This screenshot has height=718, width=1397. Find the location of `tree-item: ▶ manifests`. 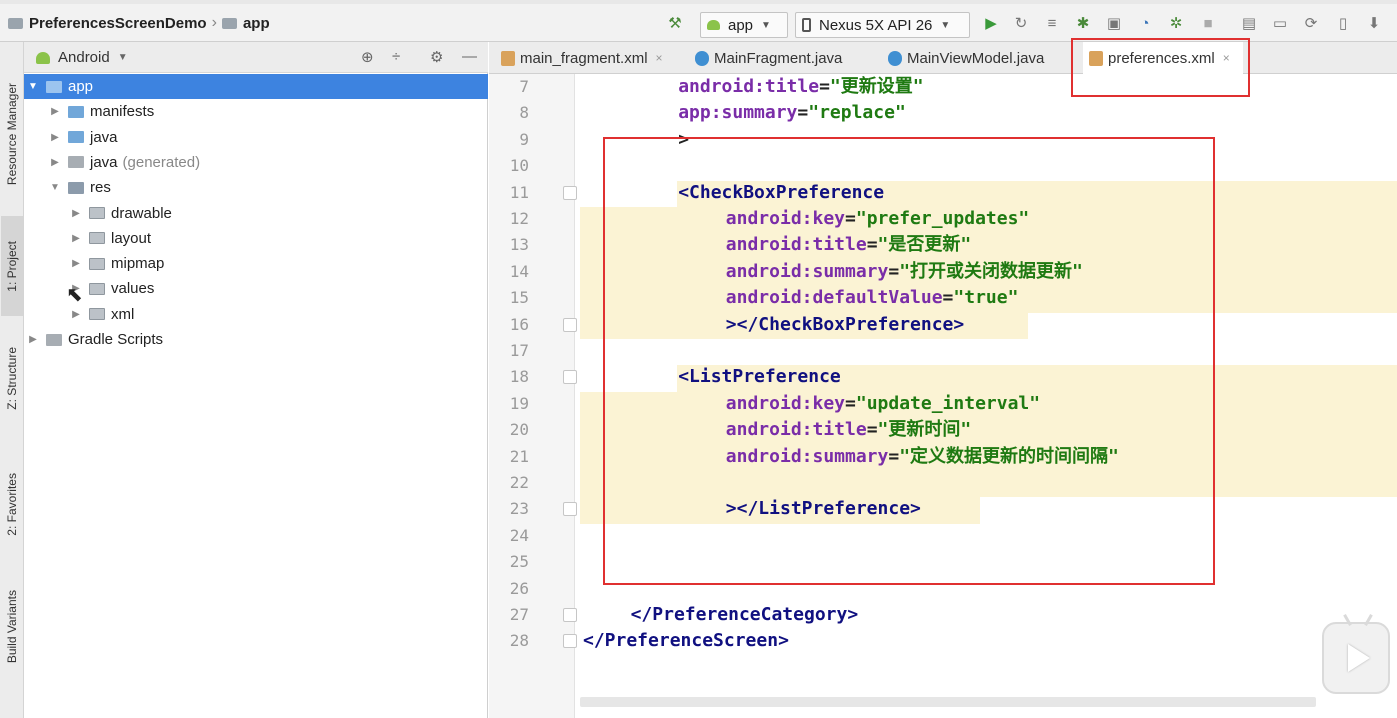

tree-item: ▶ manifests is located at coordinates (256, 111).